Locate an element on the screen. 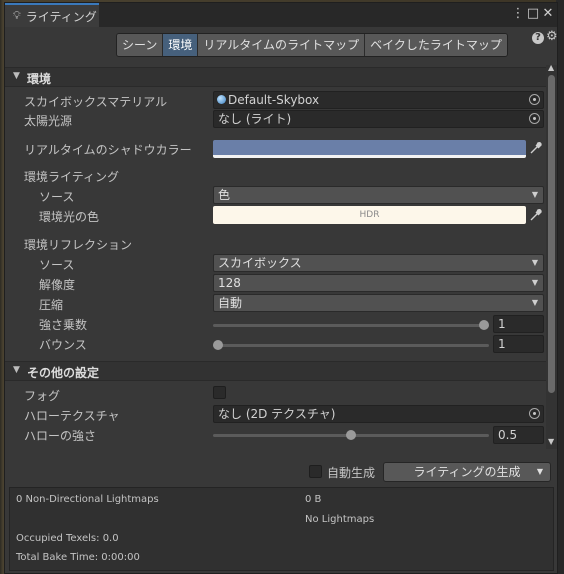 This screenshot has height=574, width=564. generate-lighting-button: ライティングの生成 ▼ is located at coordinates (467, 472).